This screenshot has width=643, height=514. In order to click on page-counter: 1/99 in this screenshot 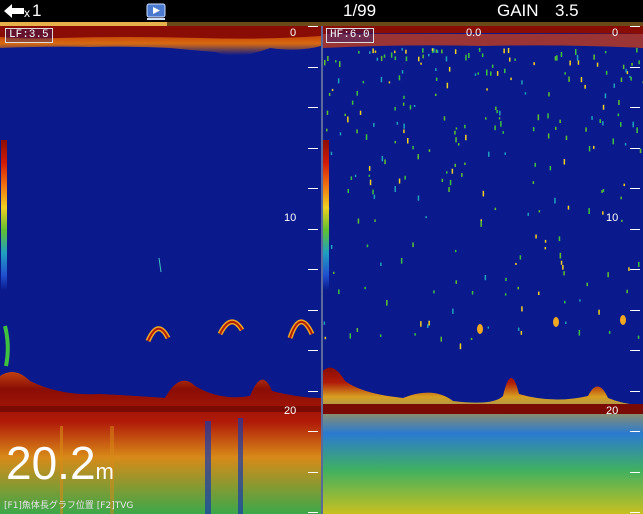, I will do `click(360, 10)`.